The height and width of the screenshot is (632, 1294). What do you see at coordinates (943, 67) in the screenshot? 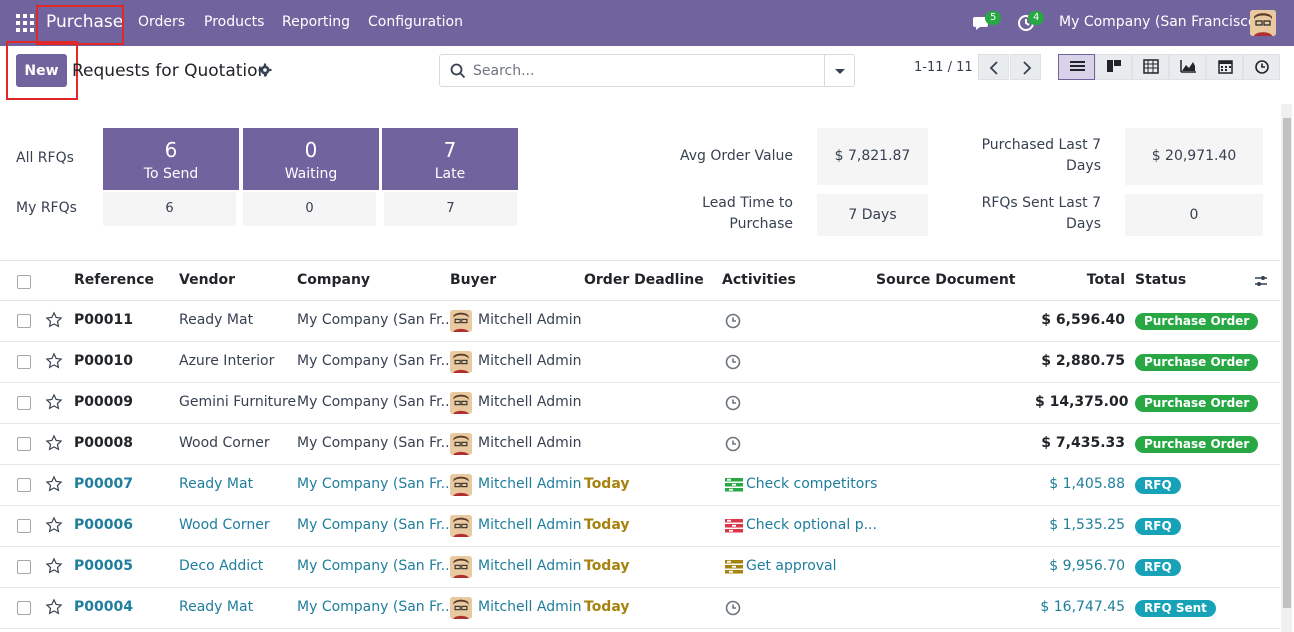
I see `pager-value: 1-11 / 11` at bounding box center [943, 67].